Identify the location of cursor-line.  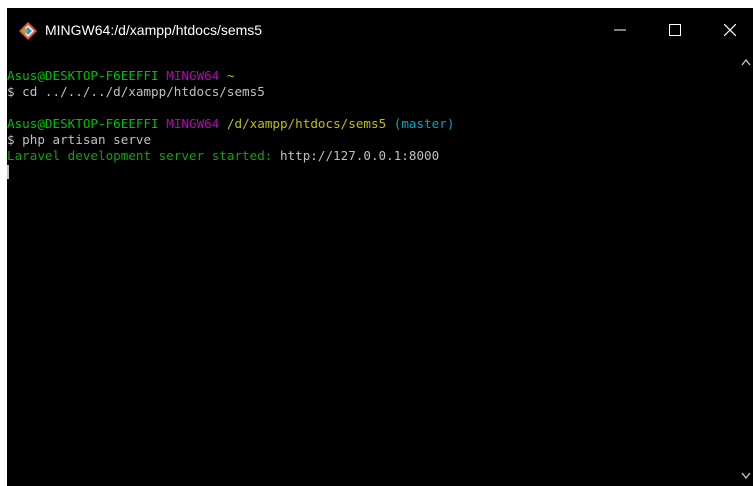
(373, 172).